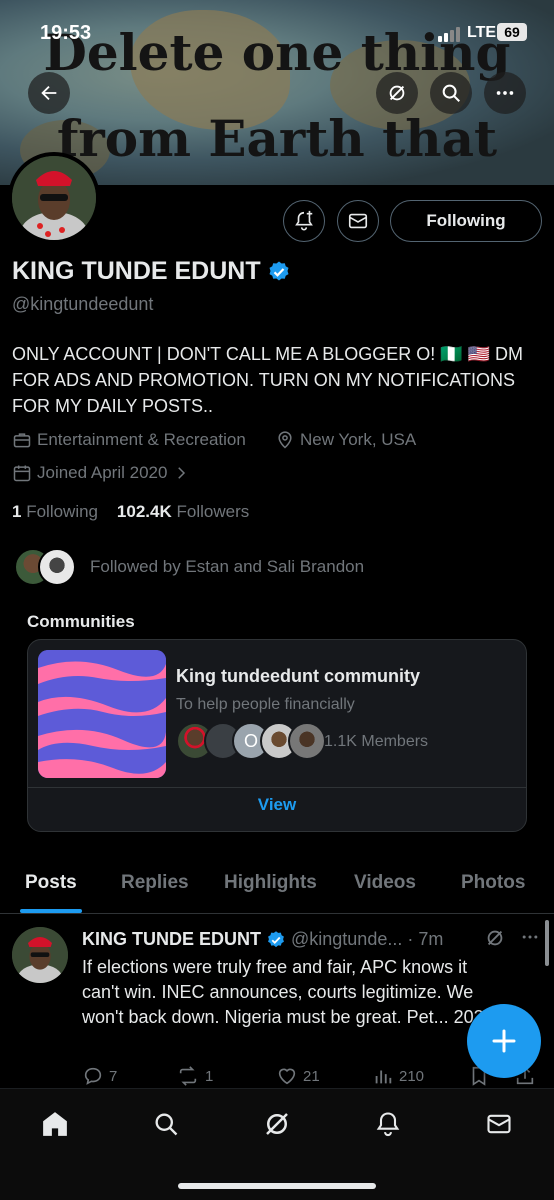 The height and width of the screenshot is (1200, 554). What do you see at coordinates (51, 883) in the screenshot?
I see `tab-posts: Posts` at bounding box center [51, 883].